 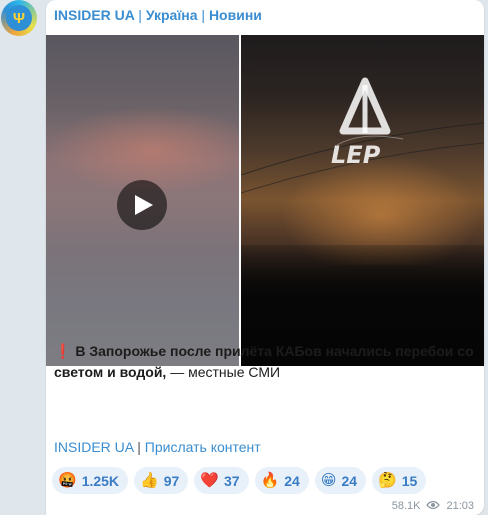 I want to click on reactions-bar: 🤬 1.25K 👍 97 ❤️ 37 🔥 24 😁 24 🤔 15, so click(x=239, y=480).